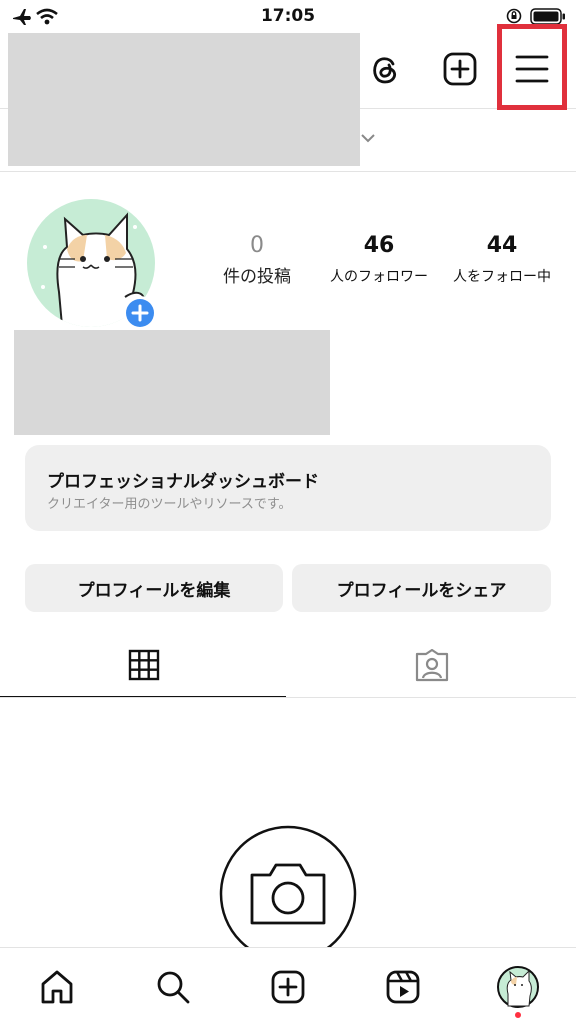 The height and width of the screenshot is (1025, 576). Describe the element at coordinates (379, 259) in the screenshot. I see `stat-followers: 46 人のフォロワー` at that location.